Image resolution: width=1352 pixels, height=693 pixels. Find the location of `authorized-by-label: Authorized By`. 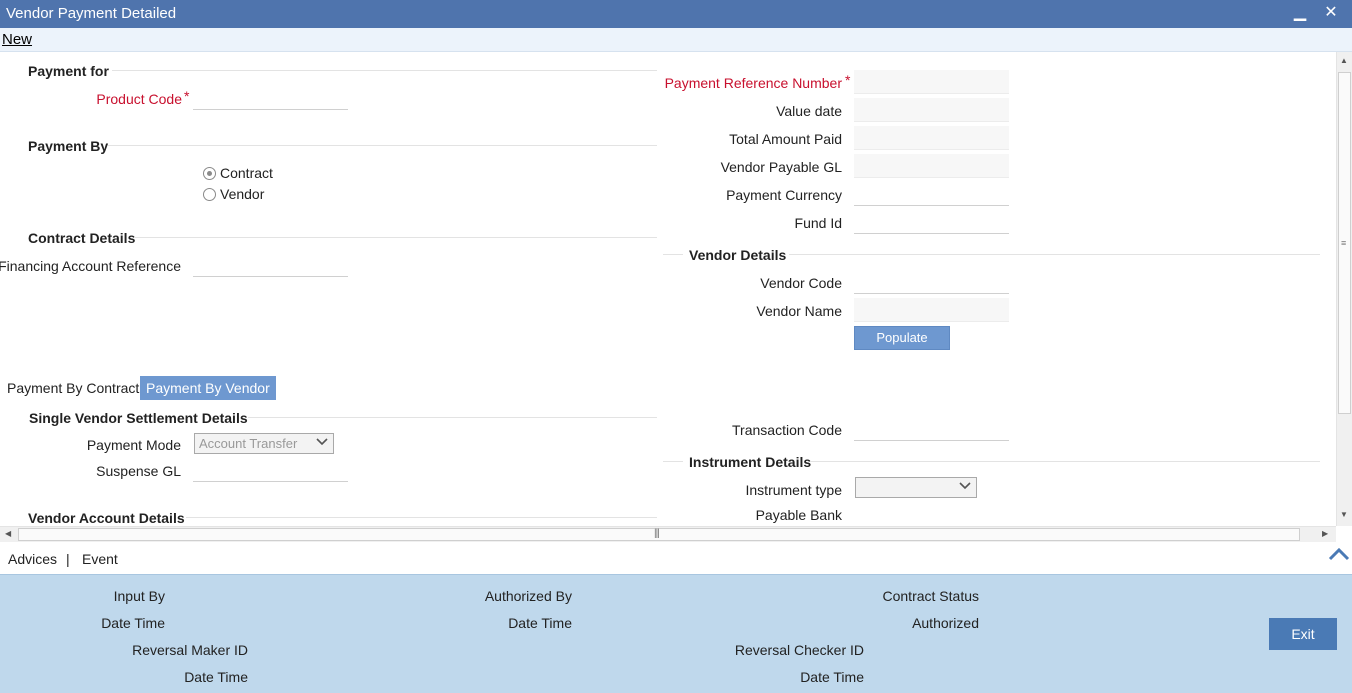

authorized-by-label: Authorized By is located at coordinates (528, 596).